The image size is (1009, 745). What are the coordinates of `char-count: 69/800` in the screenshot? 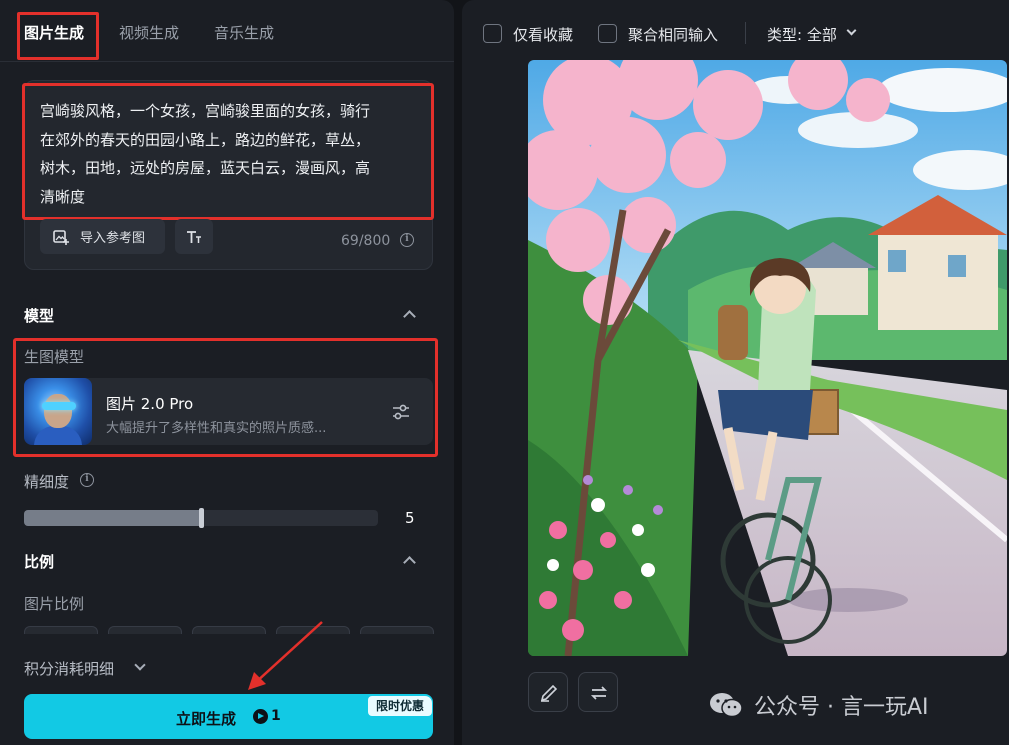 It's located at (366, 241).